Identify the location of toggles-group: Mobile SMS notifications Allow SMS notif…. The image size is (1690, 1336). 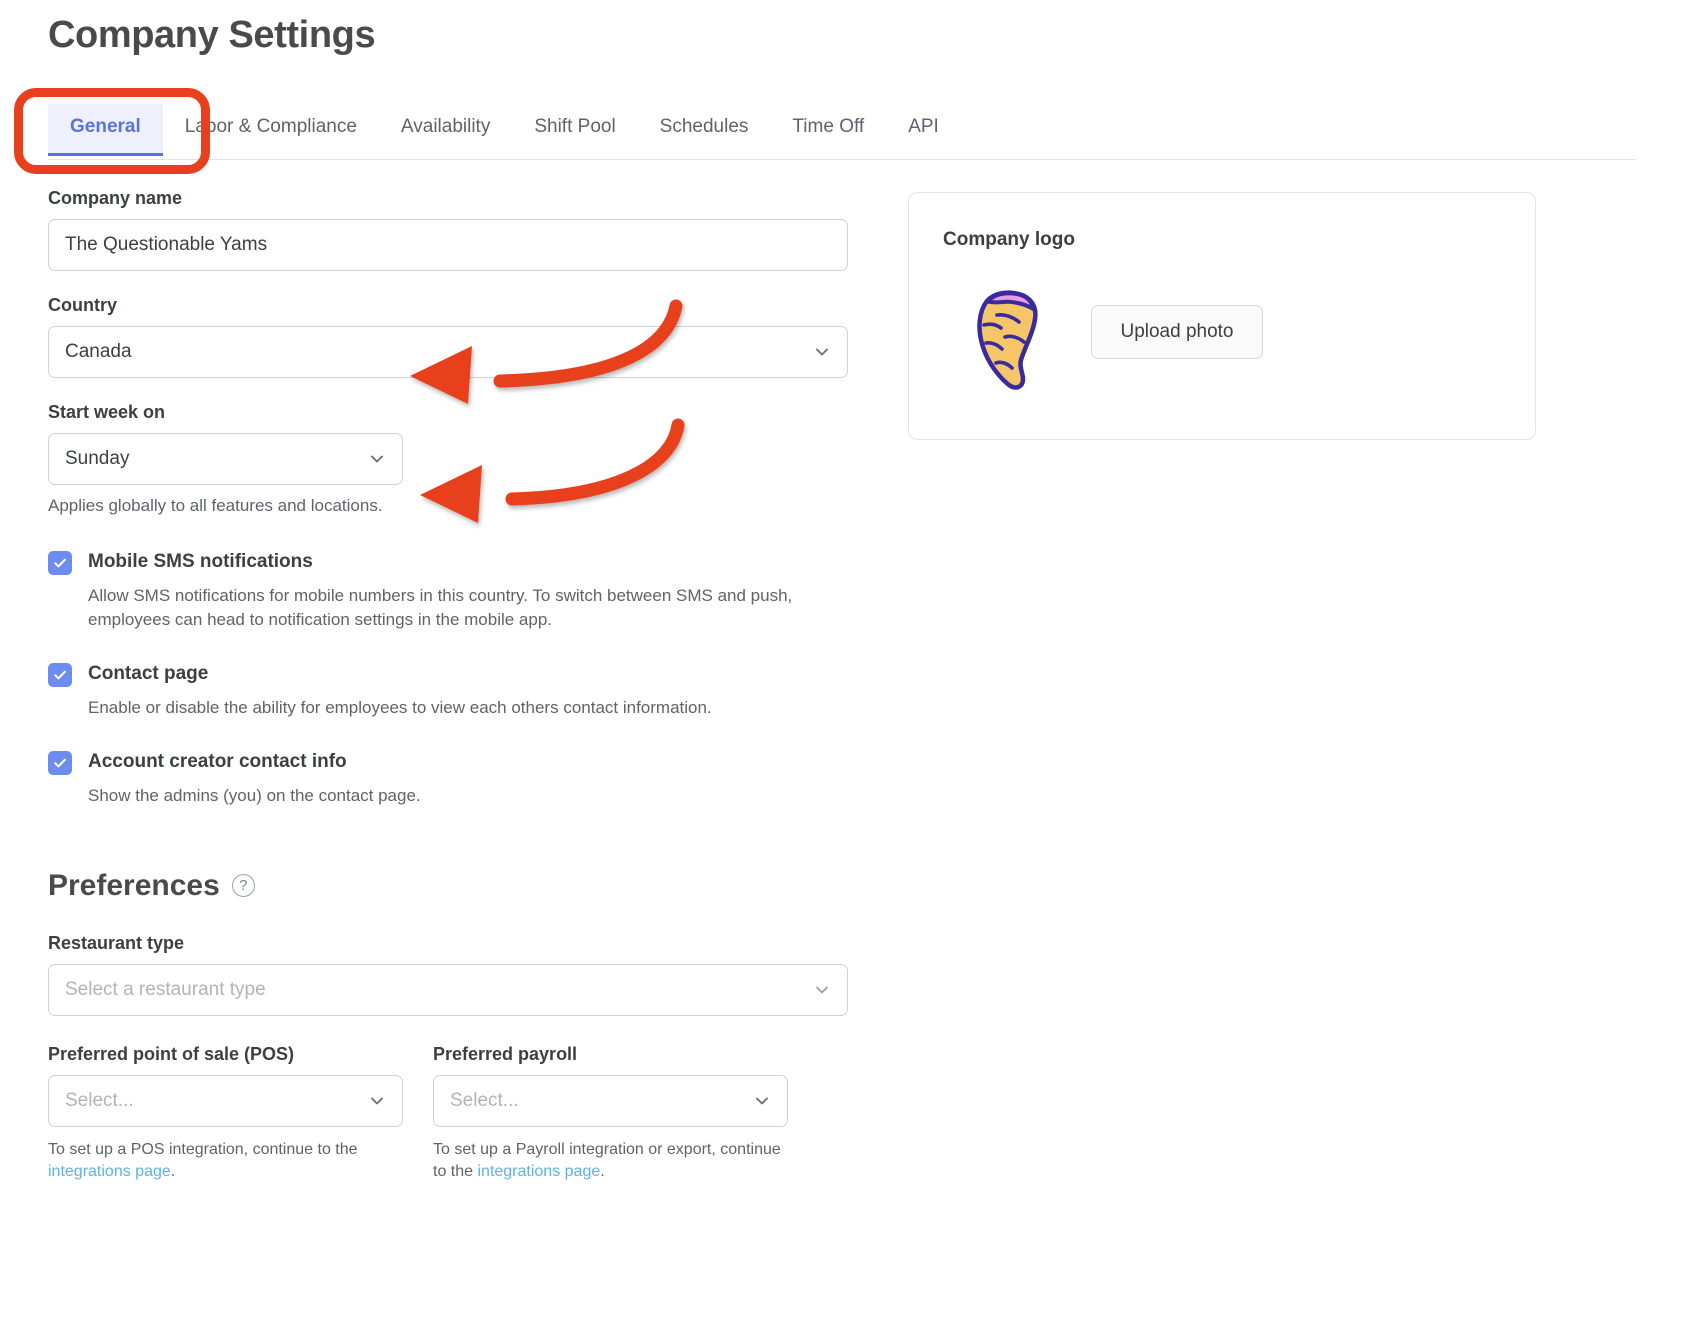
(448, 679).